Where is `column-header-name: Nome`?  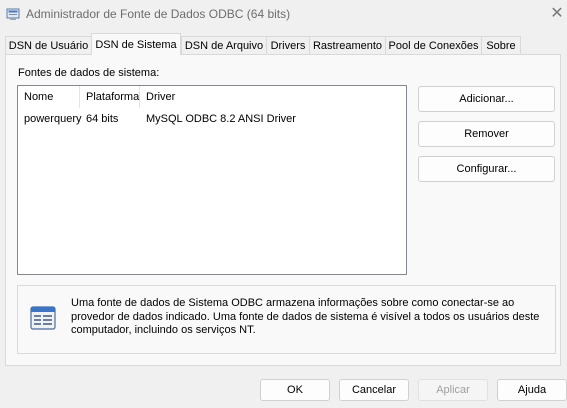 column-header-name: Nome is located at coordinates (49, 97).